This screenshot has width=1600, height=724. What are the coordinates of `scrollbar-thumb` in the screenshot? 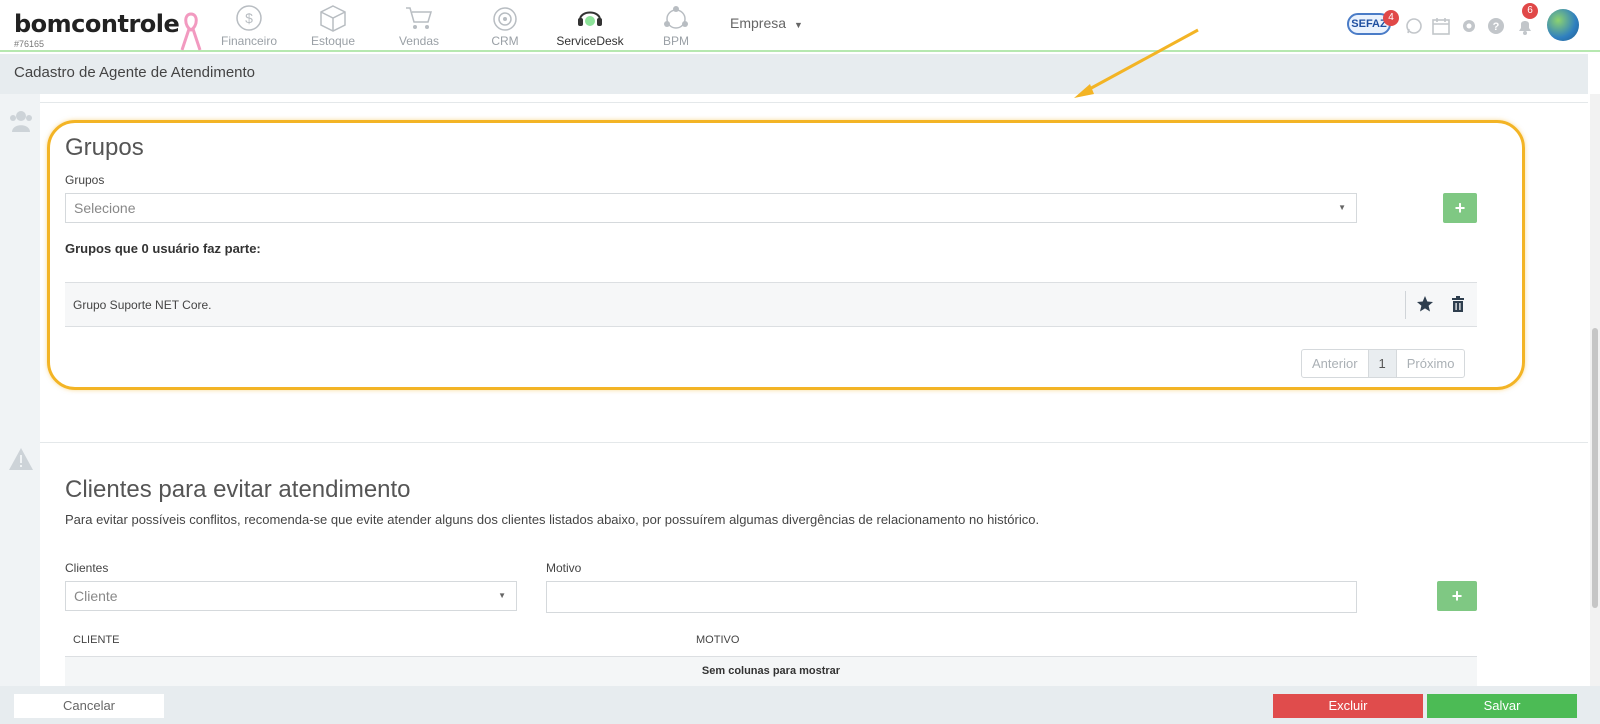 It's located at (1595, 468).